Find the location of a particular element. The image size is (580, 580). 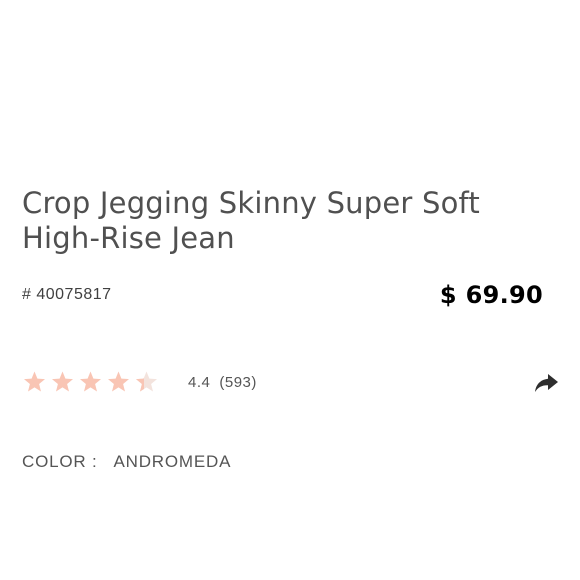

product-price: $ 69.90 is located at coordinates (491, 295).